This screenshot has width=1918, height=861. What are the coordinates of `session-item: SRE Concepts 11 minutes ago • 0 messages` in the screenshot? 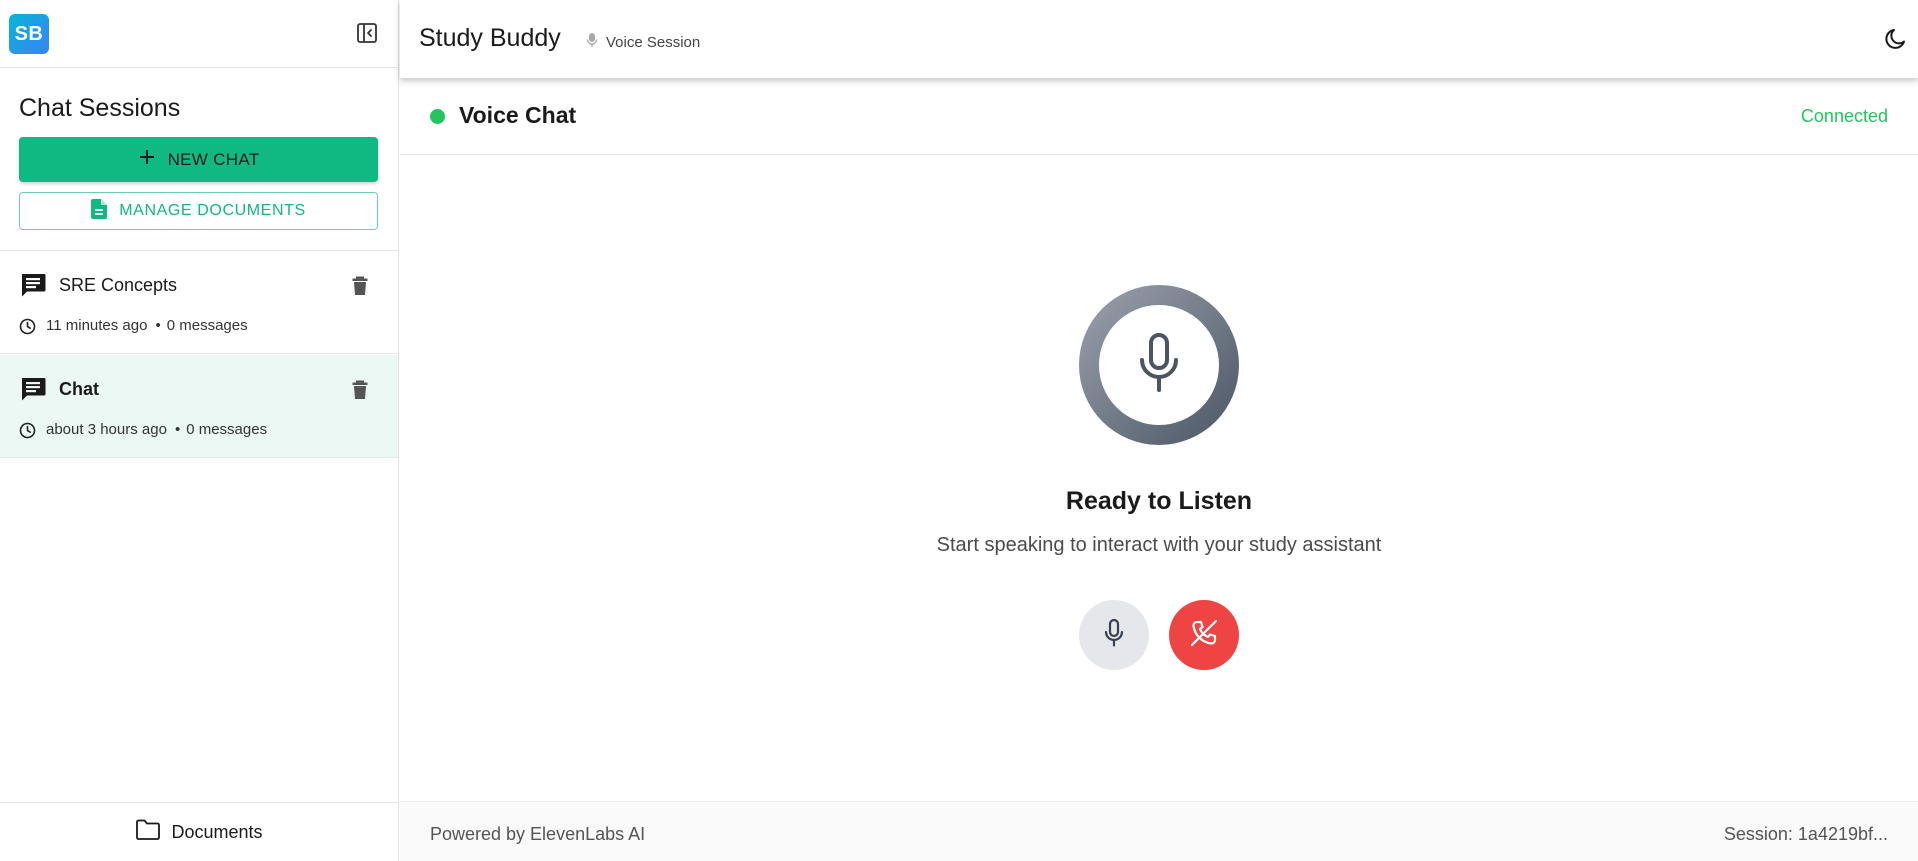 It's located at (199, 302).